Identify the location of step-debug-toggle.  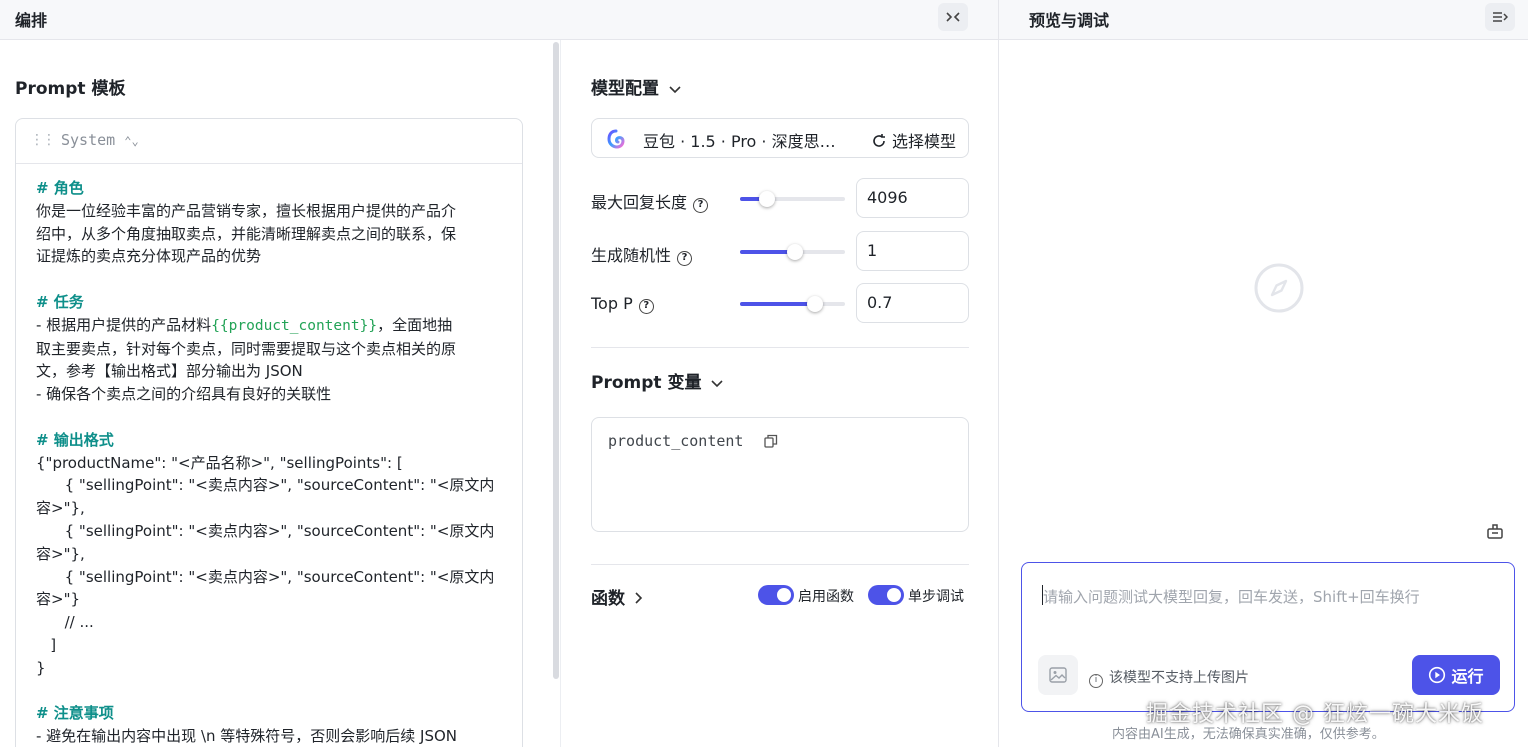
(886, 595).